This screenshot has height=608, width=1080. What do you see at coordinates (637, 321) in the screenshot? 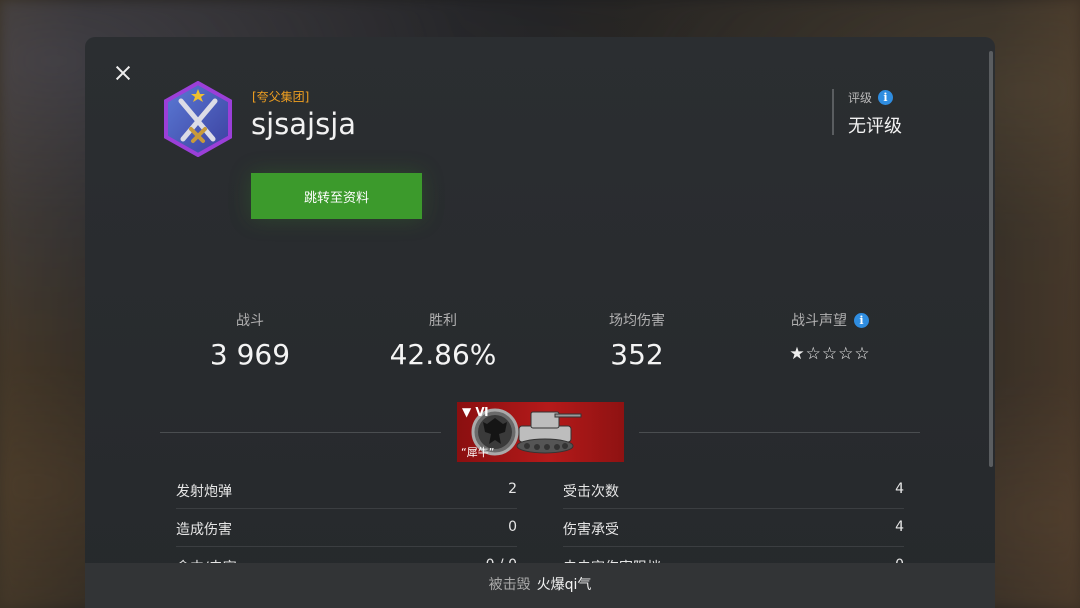
I see `stat-label: 场均伤害` at bounding box center [637, 321].